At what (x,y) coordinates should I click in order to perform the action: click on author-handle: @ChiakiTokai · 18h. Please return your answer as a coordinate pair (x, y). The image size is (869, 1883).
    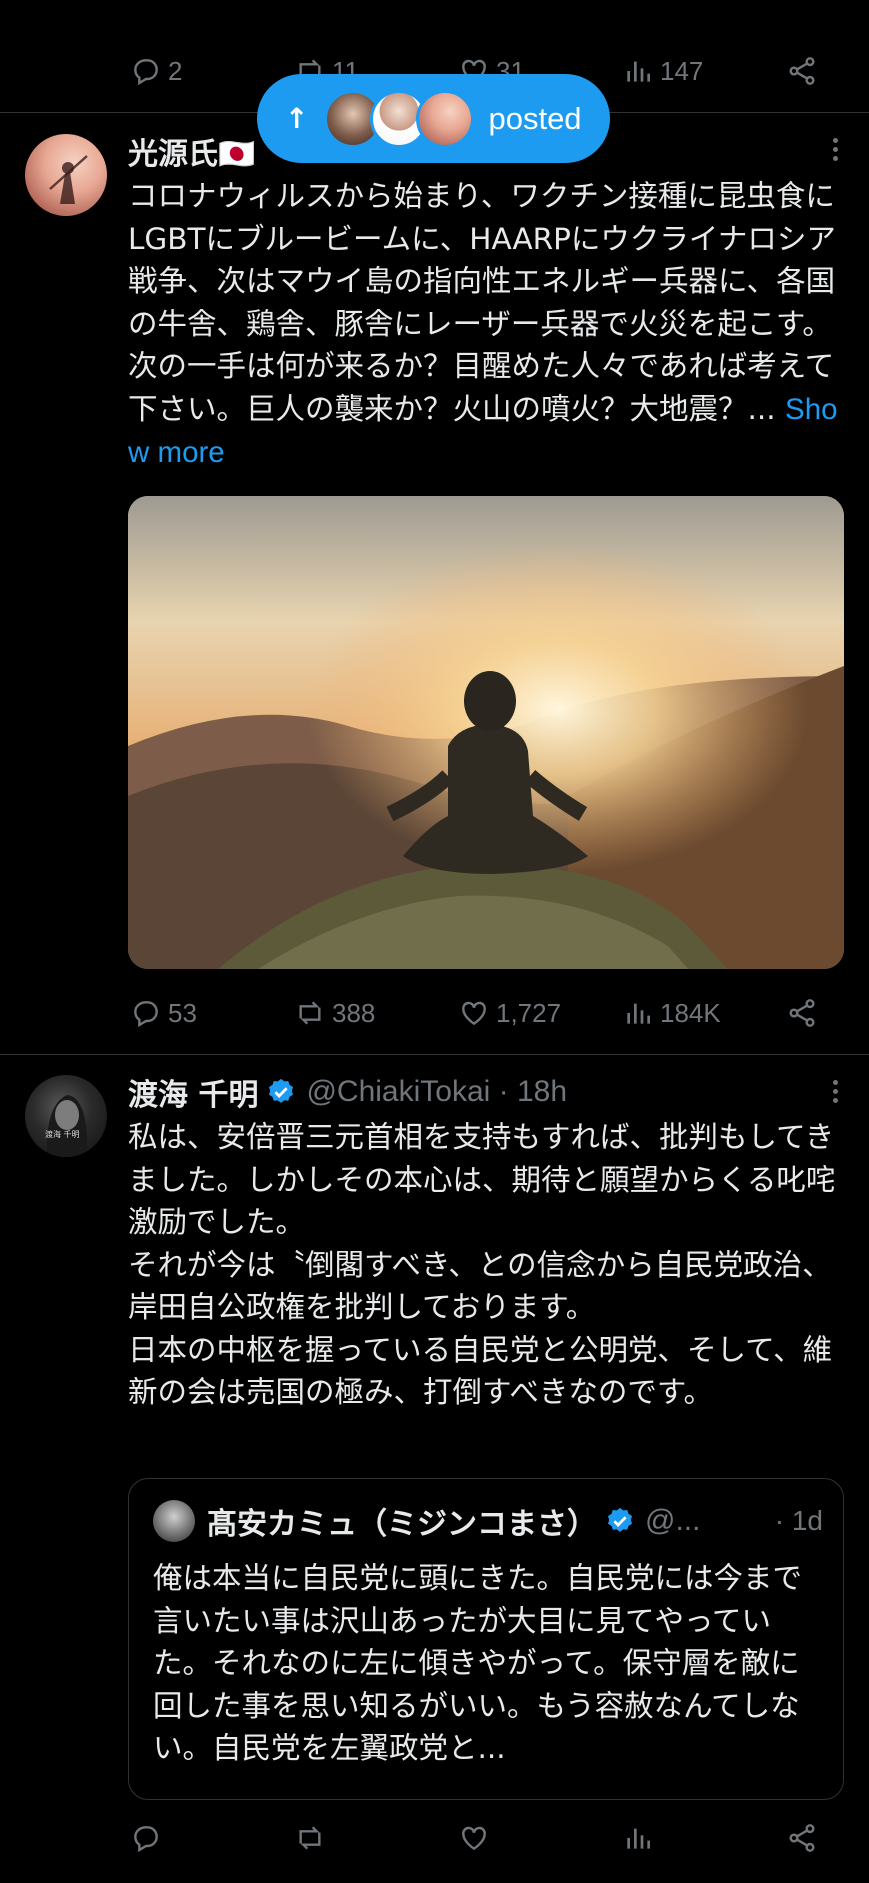
    Looking at the image, I should click on (436, 1092).